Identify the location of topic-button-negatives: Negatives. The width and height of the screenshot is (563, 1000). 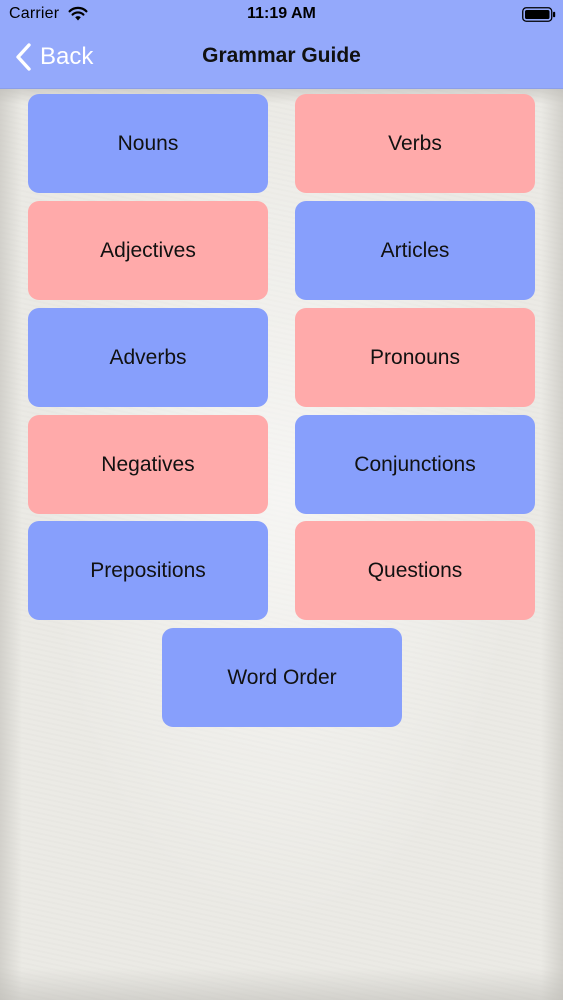
(148, 464).